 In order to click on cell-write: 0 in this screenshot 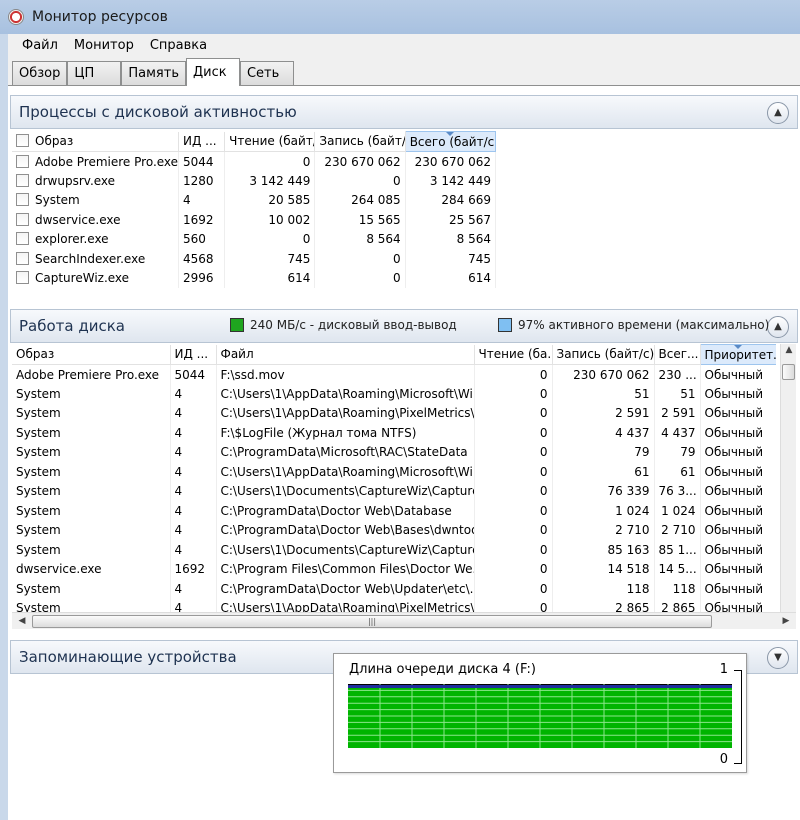, I will do `click(360, 259)`.